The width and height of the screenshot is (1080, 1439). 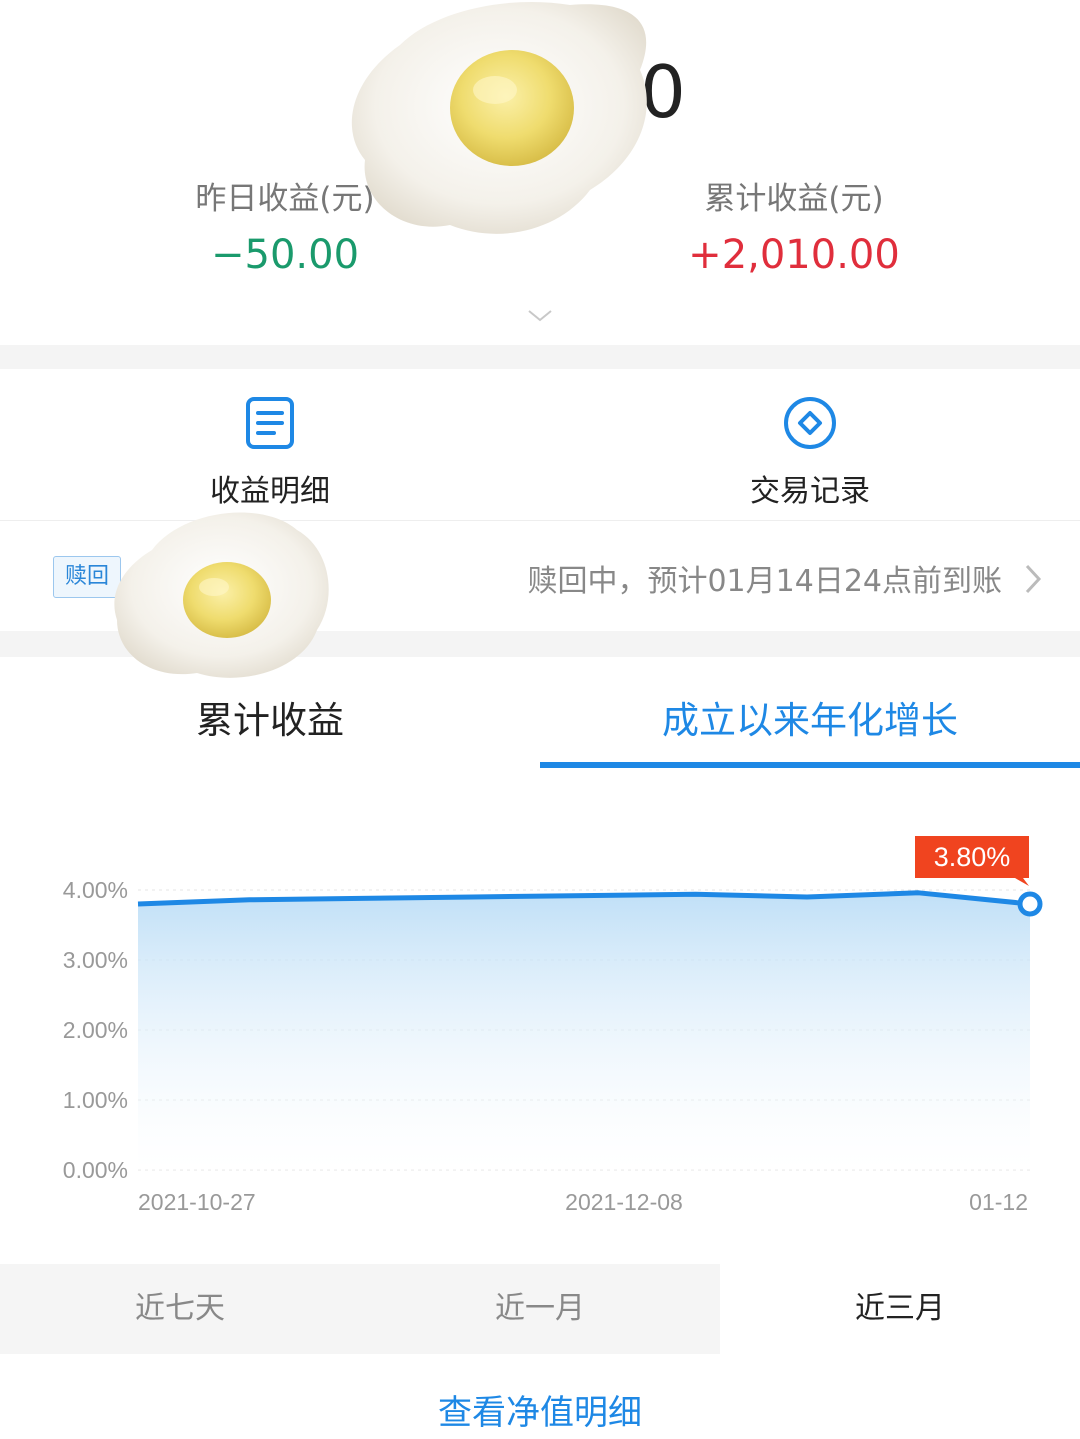 I want to click on chart-highlight-point, so click(x=1030, y=904).